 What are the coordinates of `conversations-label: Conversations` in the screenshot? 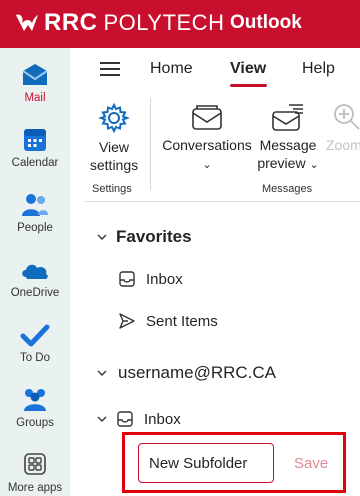 It's located at (207, 145).